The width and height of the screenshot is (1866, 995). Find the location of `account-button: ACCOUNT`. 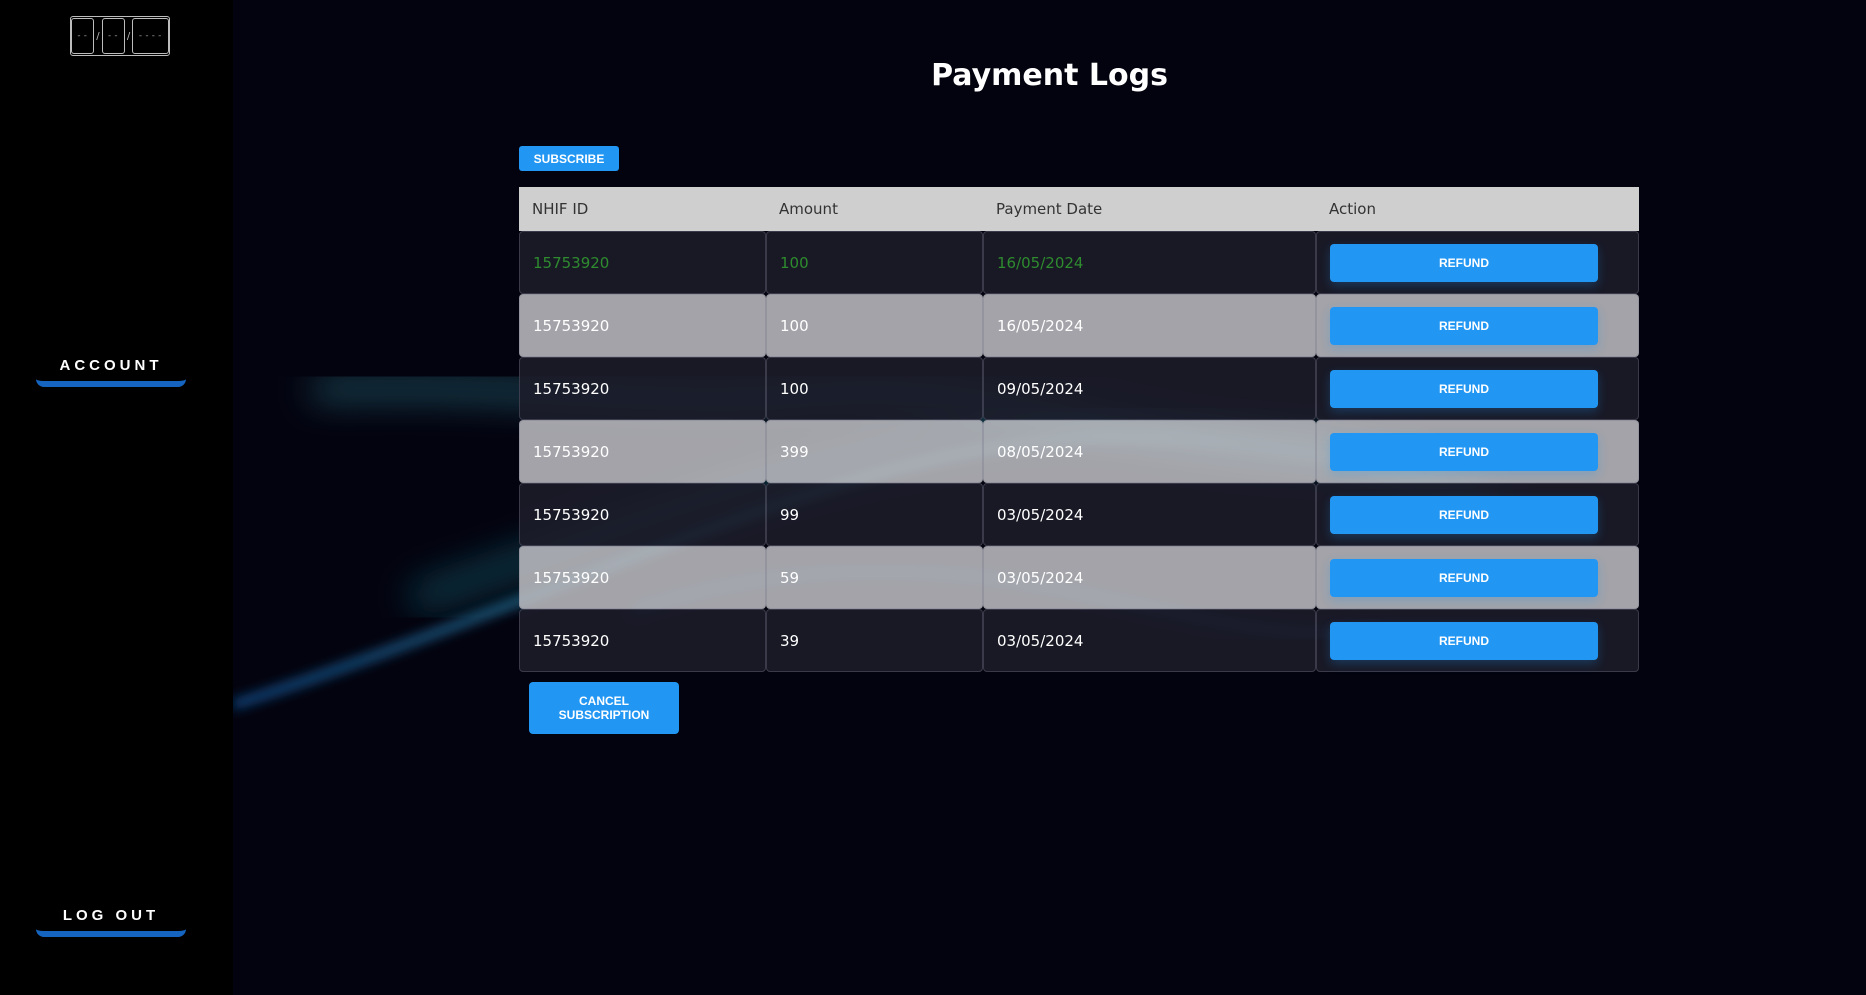

account-button: ACCOUNT is located at coordinates (111, 368).